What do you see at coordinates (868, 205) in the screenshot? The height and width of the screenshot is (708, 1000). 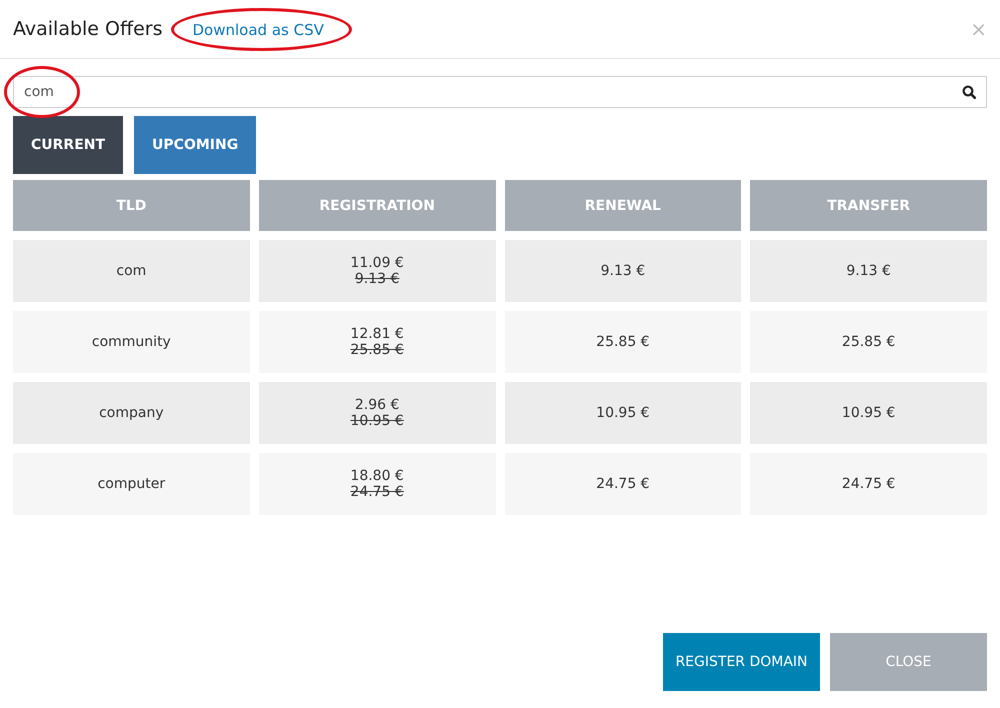 I see `column-header: TRANSFER` at bounding box center [868, 205].